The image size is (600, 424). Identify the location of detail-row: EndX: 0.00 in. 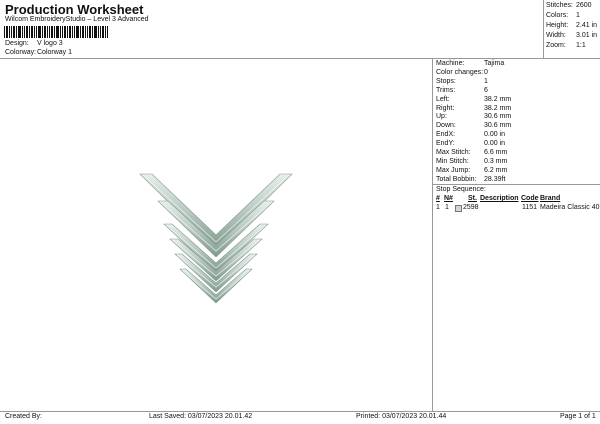
(518, 135).